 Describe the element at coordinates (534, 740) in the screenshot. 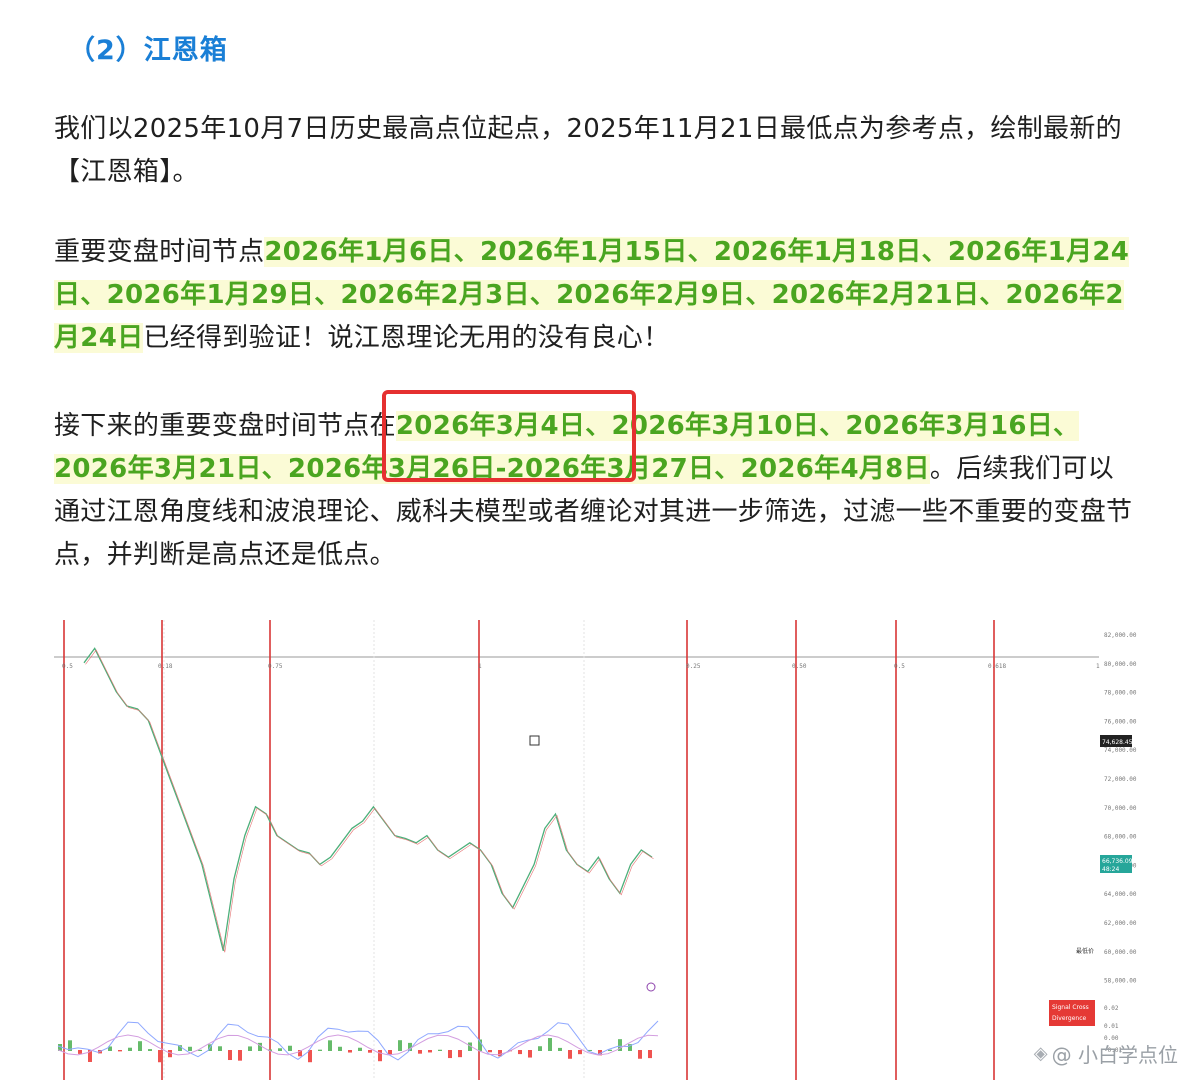

I see `chart-marker-square` at that location.